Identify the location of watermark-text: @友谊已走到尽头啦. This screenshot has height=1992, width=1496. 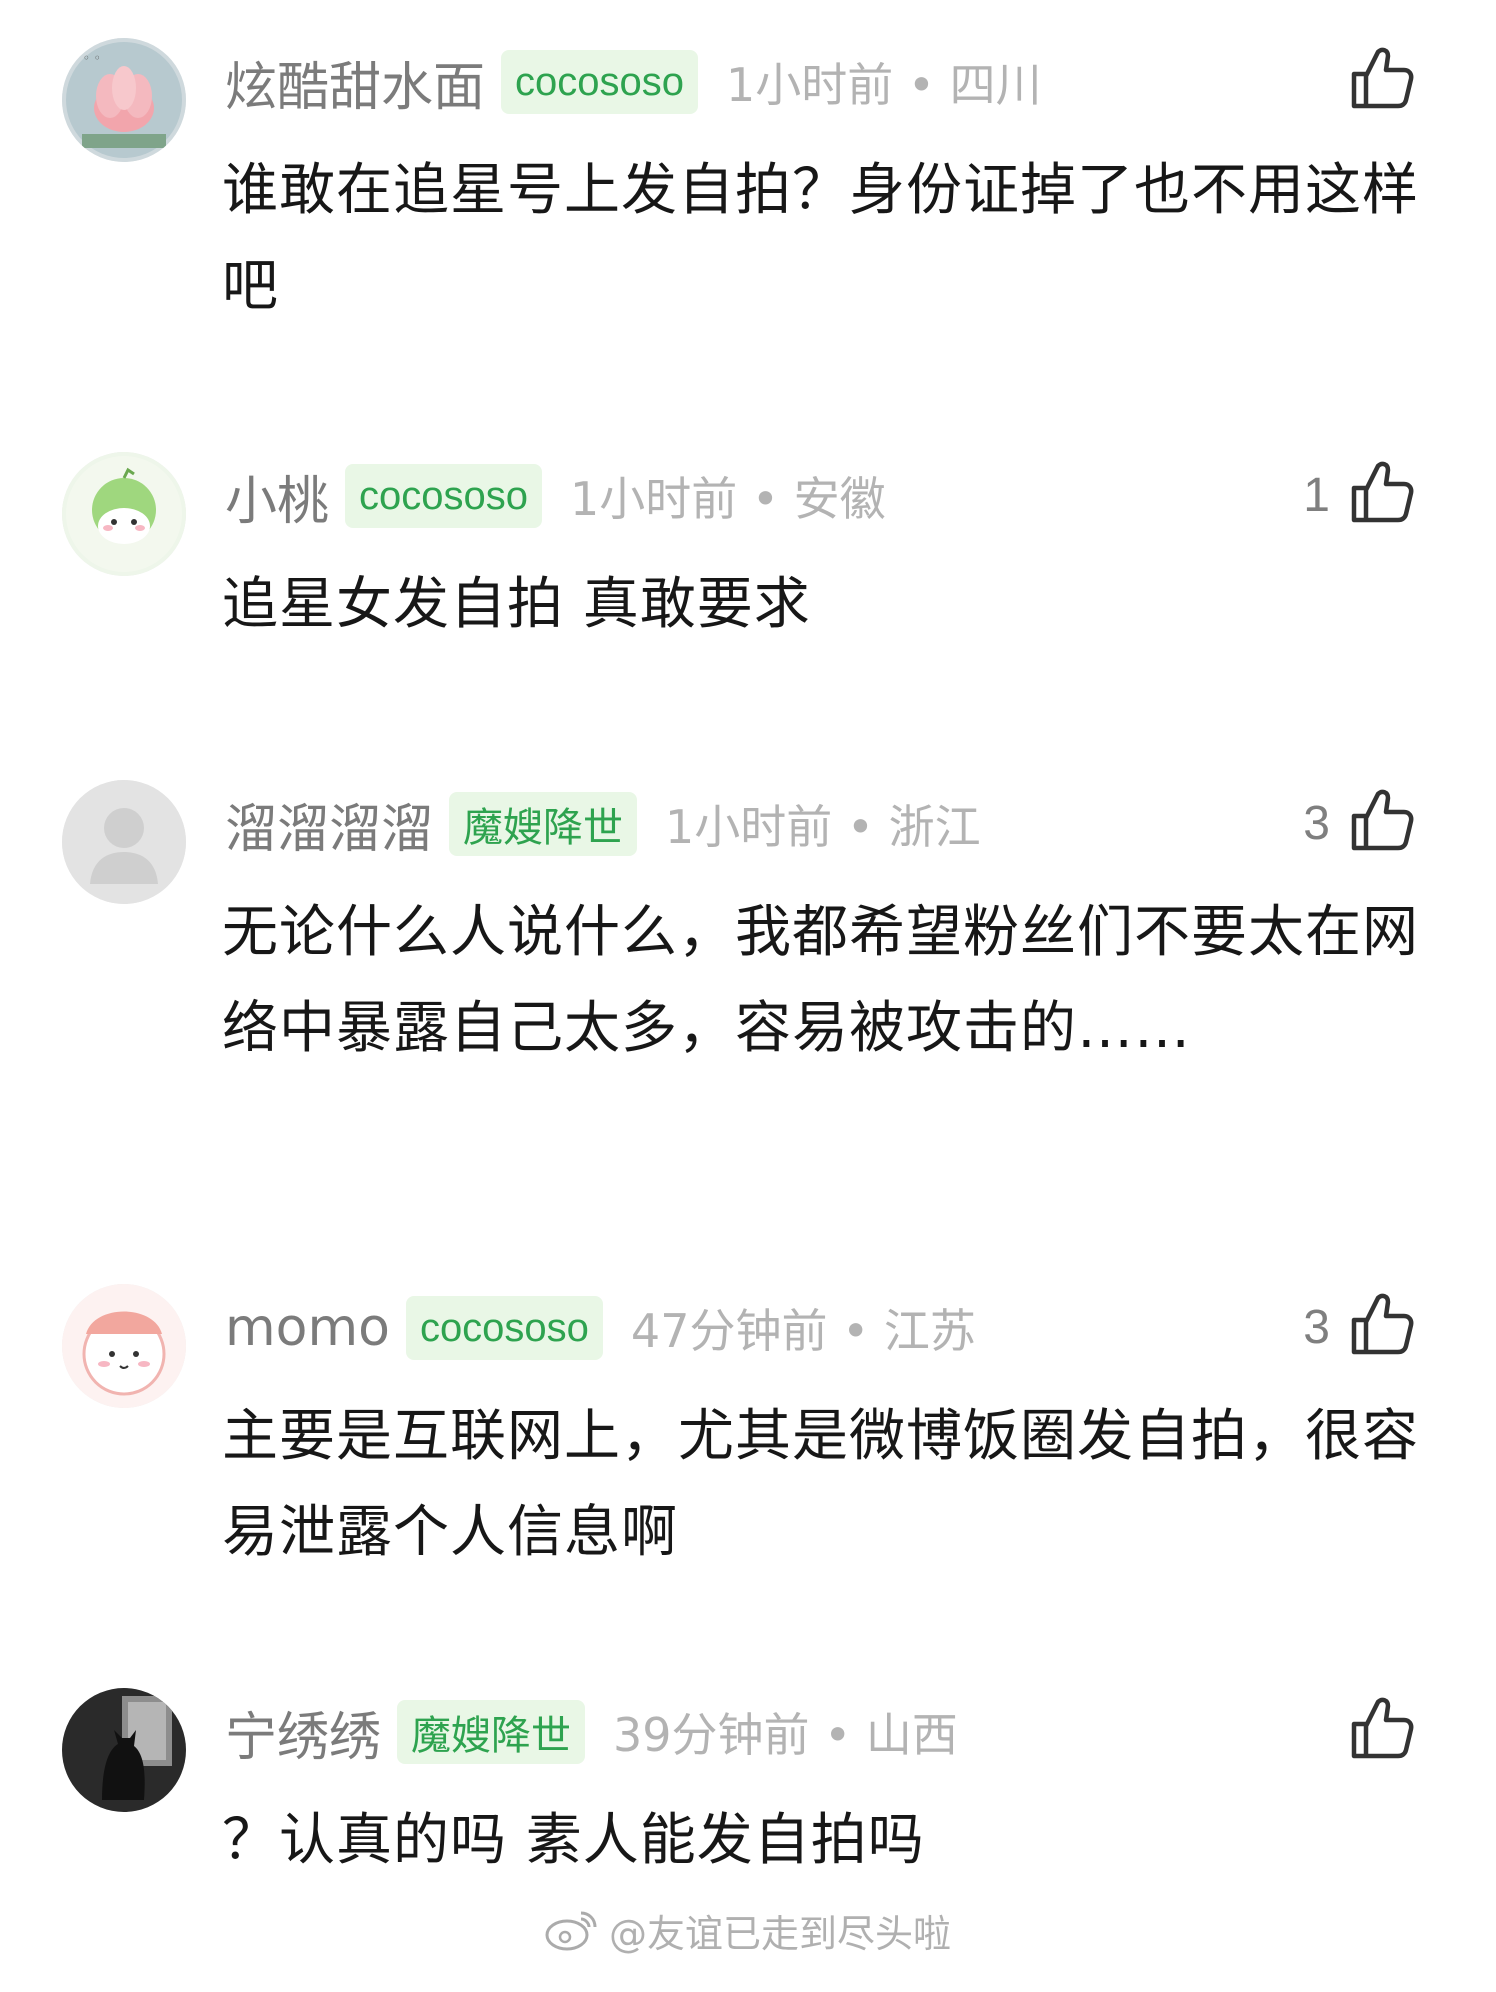
(779, 1933).